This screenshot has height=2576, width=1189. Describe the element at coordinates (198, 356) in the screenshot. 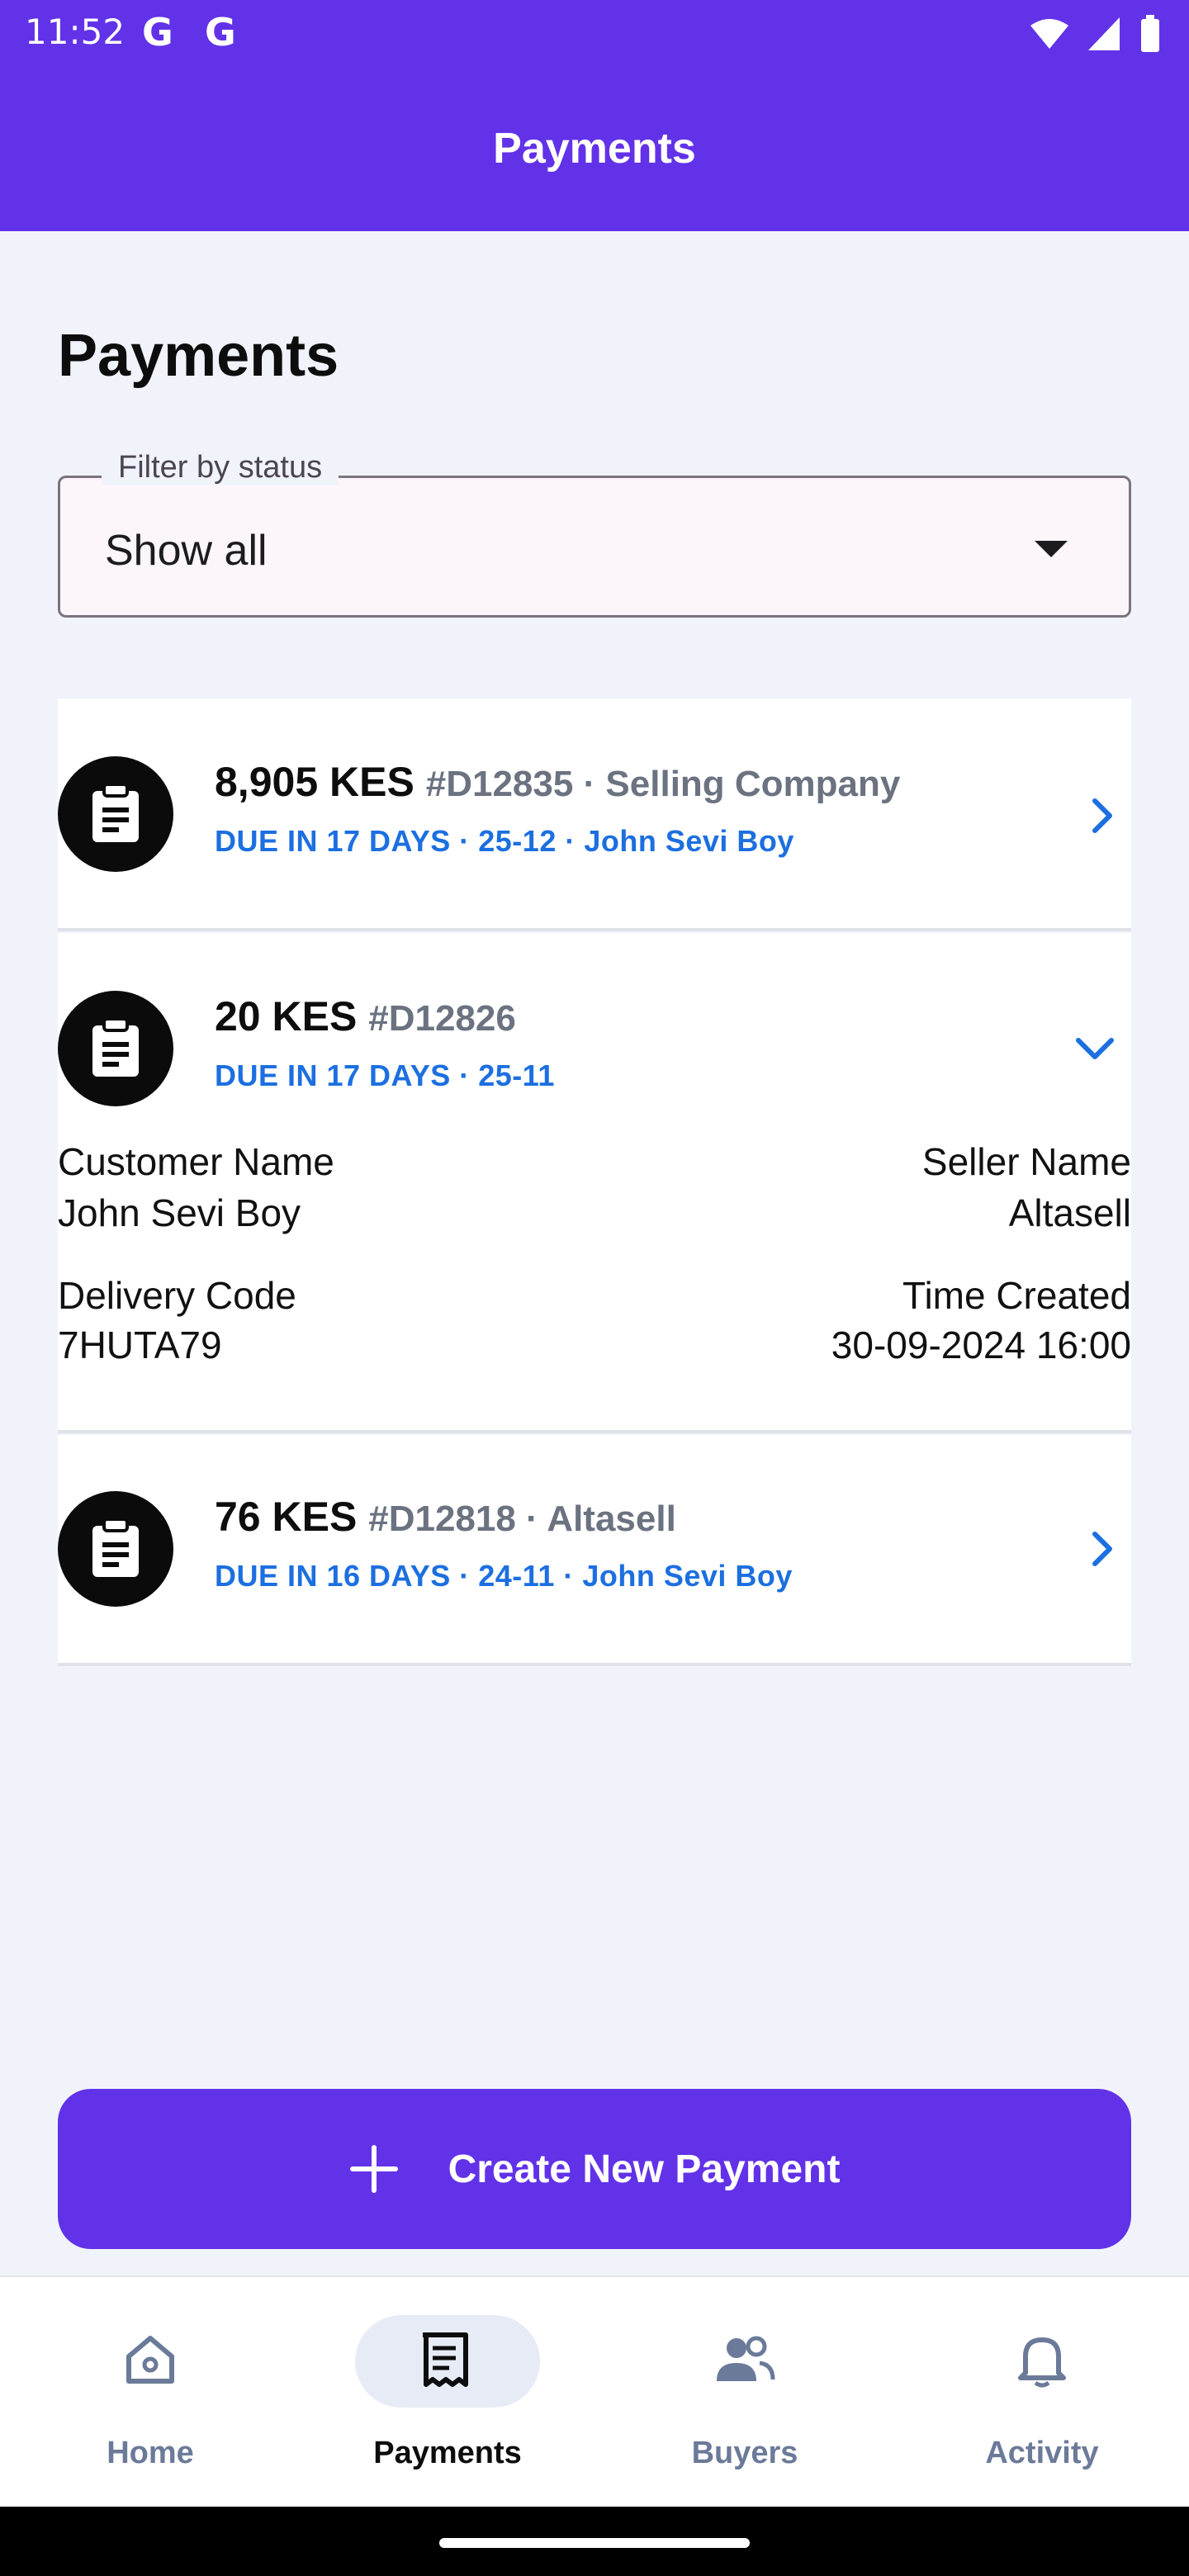

I see `page-title: Payments` at that location.